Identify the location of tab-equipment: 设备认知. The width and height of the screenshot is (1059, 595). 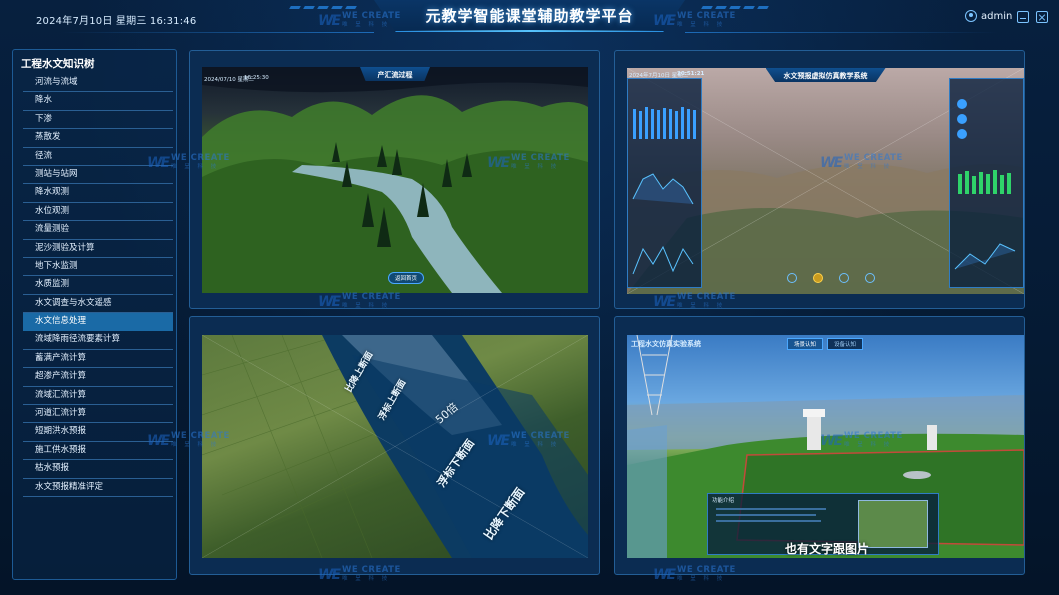
(845, 344).